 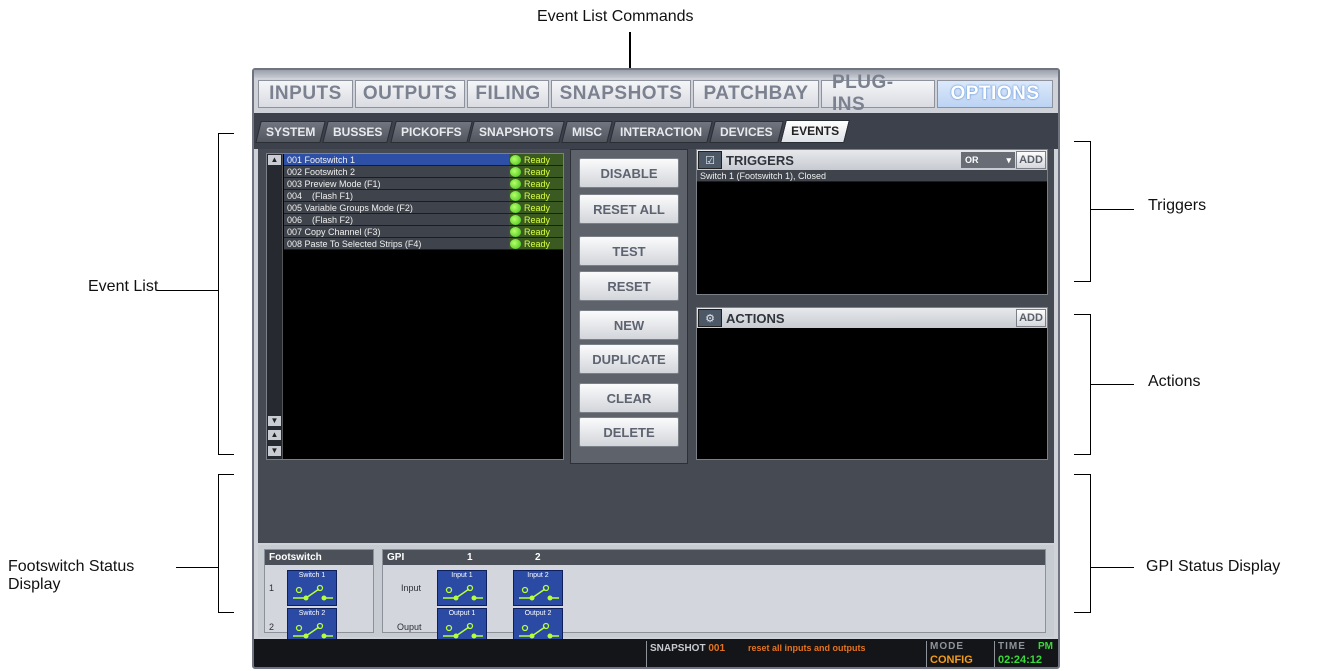 I want to click on subtab-label: EVENTS, so click(x=814, y=131).